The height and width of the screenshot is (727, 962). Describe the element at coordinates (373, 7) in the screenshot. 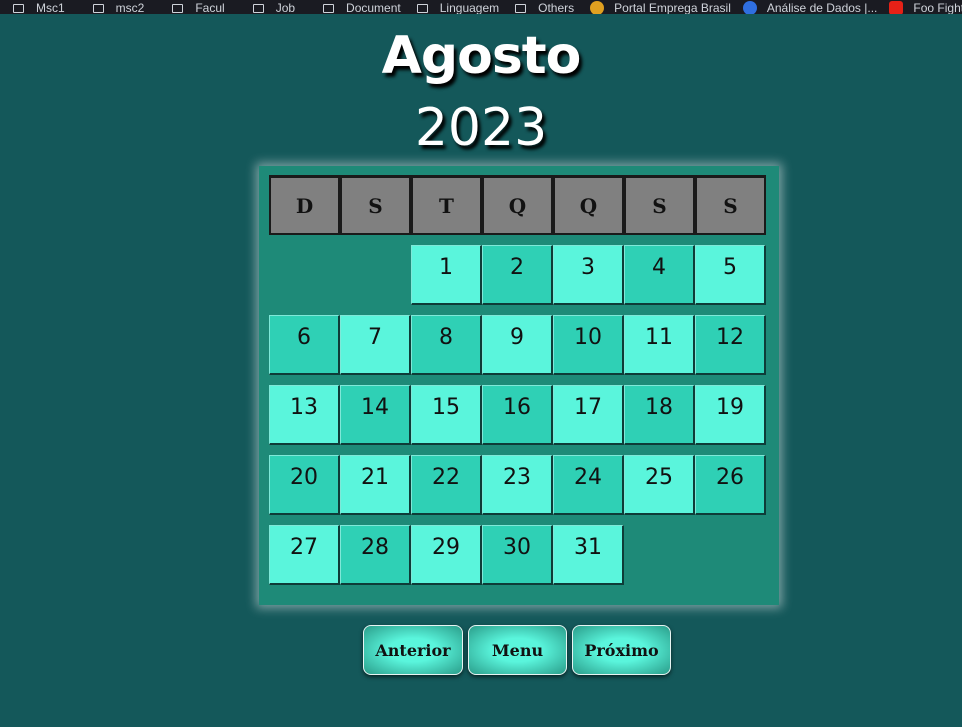

I see `bookmark-label: Document` at that location.